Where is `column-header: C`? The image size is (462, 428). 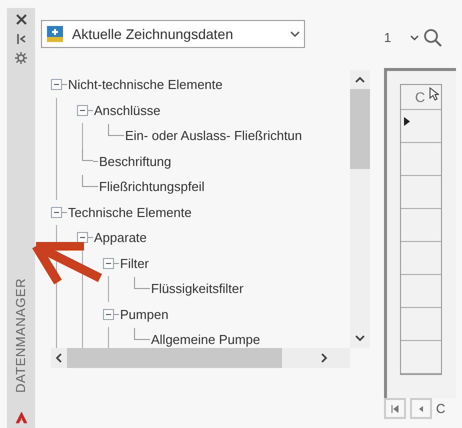
column-header: C is located at coordinates (420, 97).